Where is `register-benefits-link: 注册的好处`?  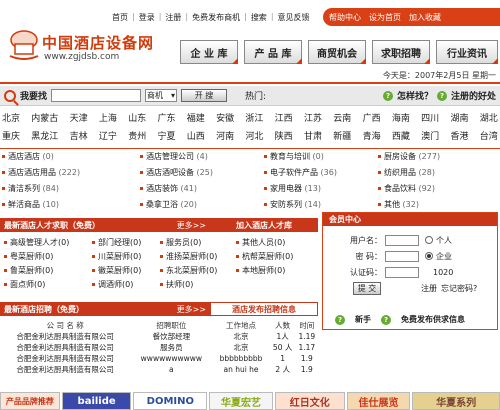
register-benefits-link: 注册的好处 is located at coordinates (473, 95).